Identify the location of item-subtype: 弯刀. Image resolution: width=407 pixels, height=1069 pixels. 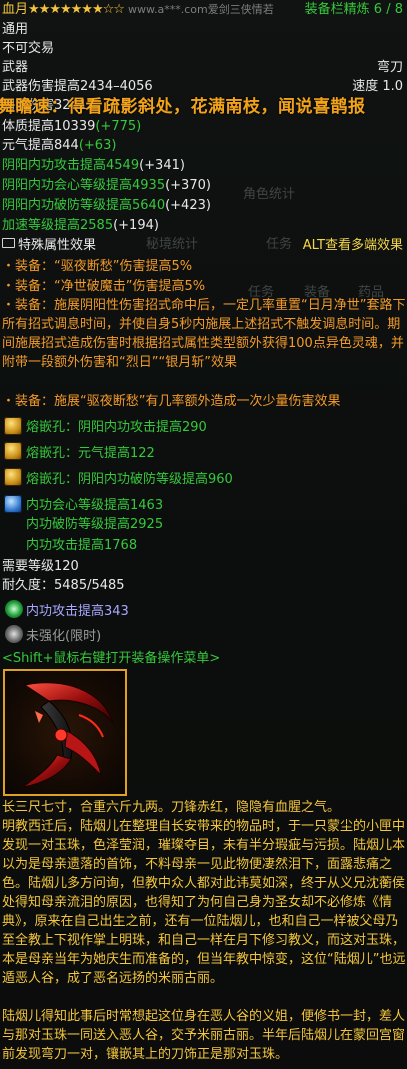
(389, 67).